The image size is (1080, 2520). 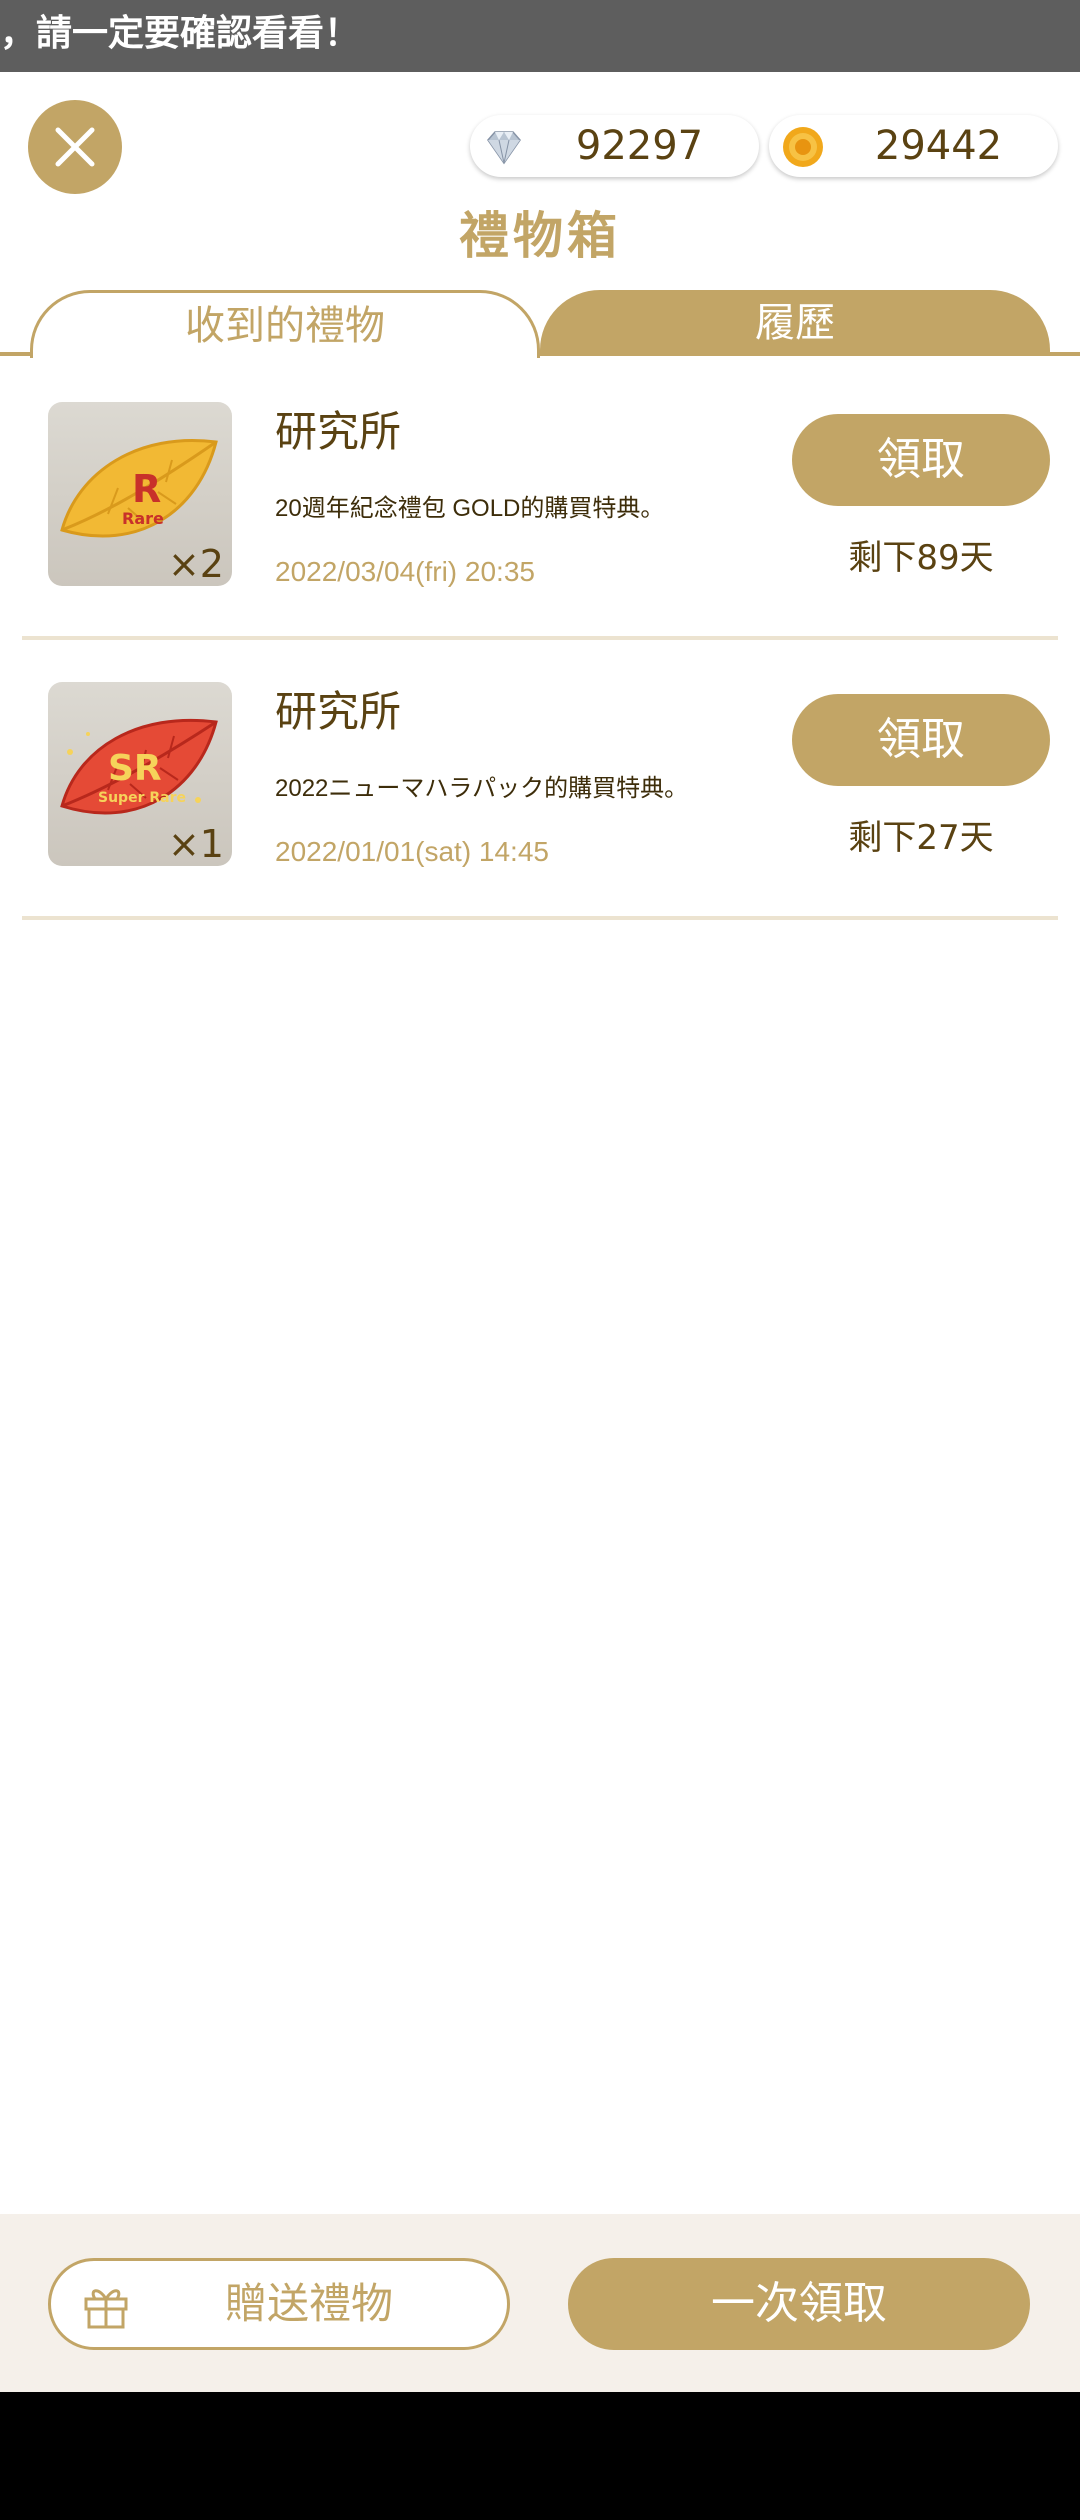 What do you see at coordinates (405, 571) in the screenshot?
I see `gift-date: 2022/03/04(fri) 20:35` at bounding box center [405, 571].